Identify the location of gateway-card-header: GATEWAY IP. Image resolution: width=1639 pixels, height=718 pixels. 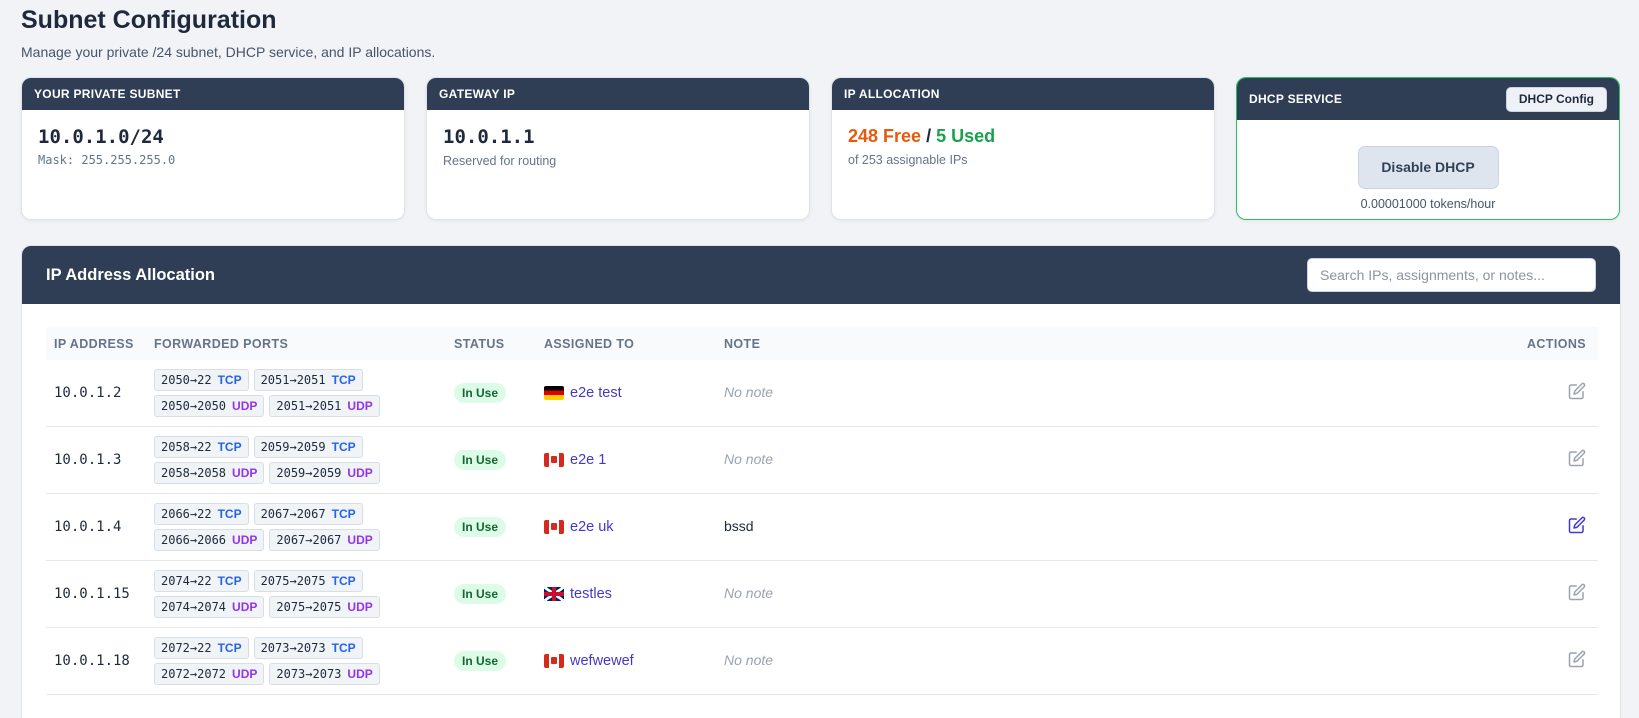
(618, 94).